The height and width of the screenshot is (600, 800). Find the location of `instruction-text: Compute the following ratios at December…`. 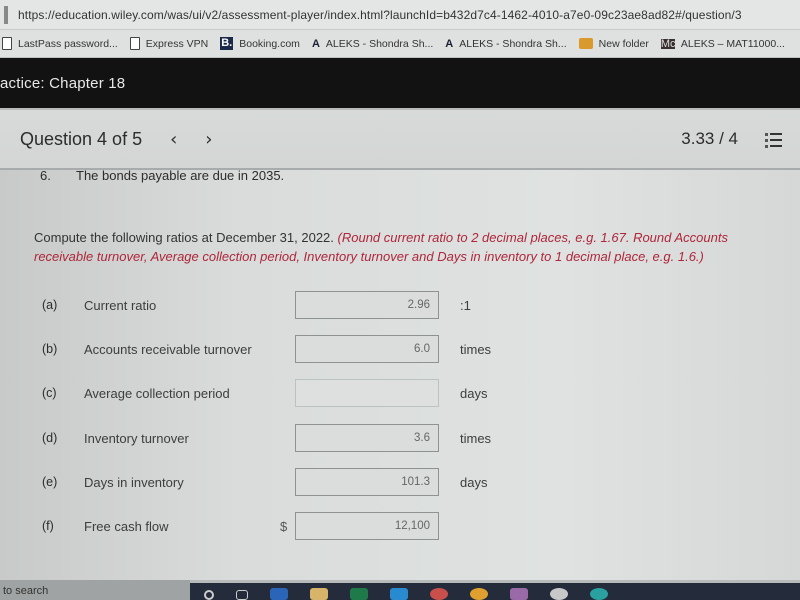

instruction-text: Compute the following ratios at December… is located at coordinates (184, 237).